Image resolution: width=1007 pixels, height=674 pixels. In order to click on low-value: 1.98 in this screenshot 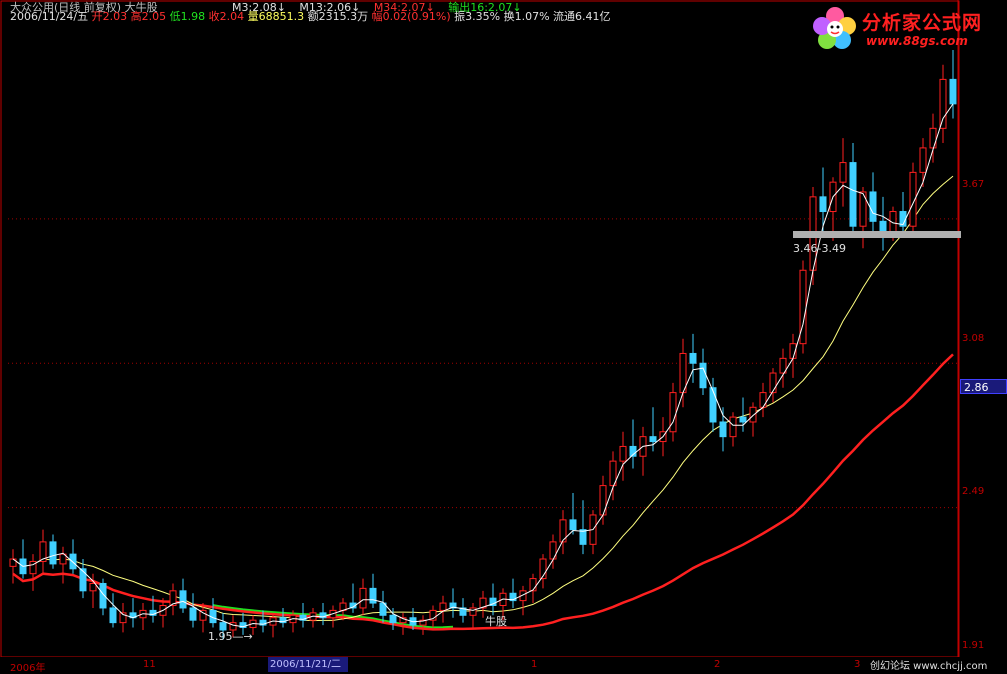, I will do `click(193, 16)`.